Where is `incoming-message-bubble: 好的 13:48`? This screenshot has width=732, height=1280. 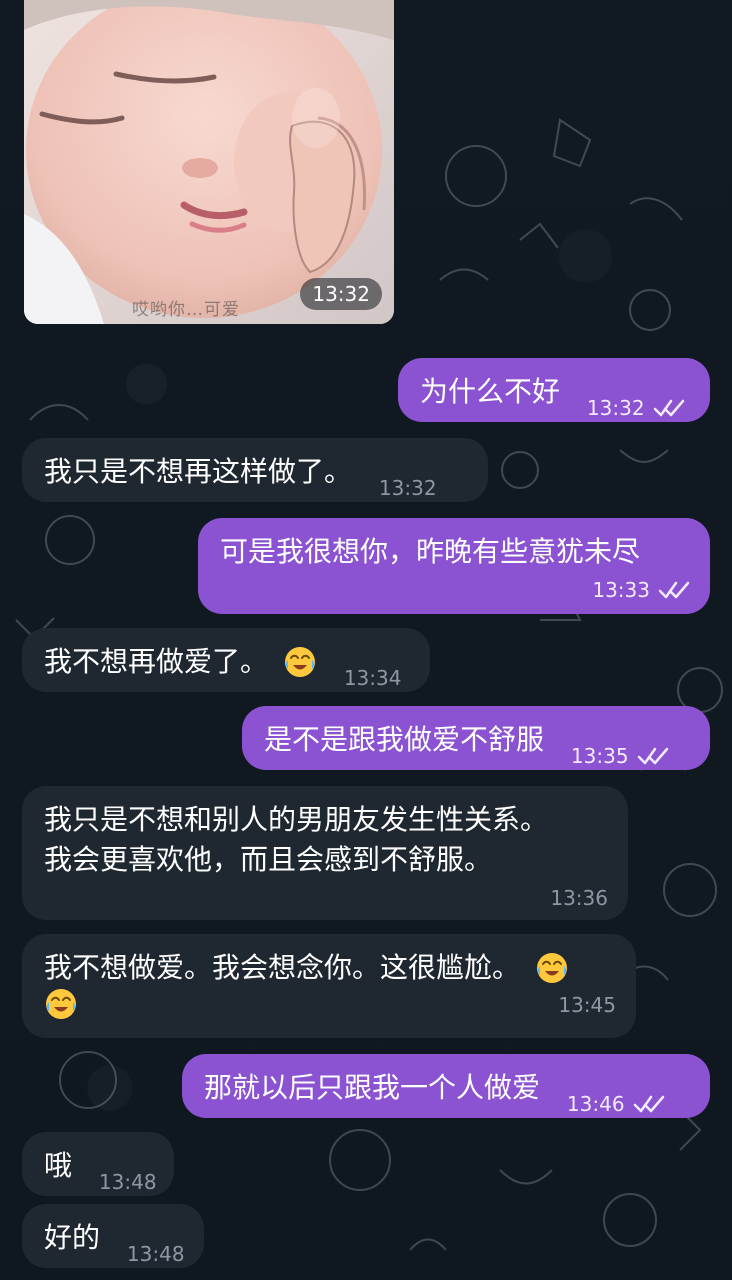 incoming-message-bubble: 好的 13:48 is located at coordinates (113, 1236).